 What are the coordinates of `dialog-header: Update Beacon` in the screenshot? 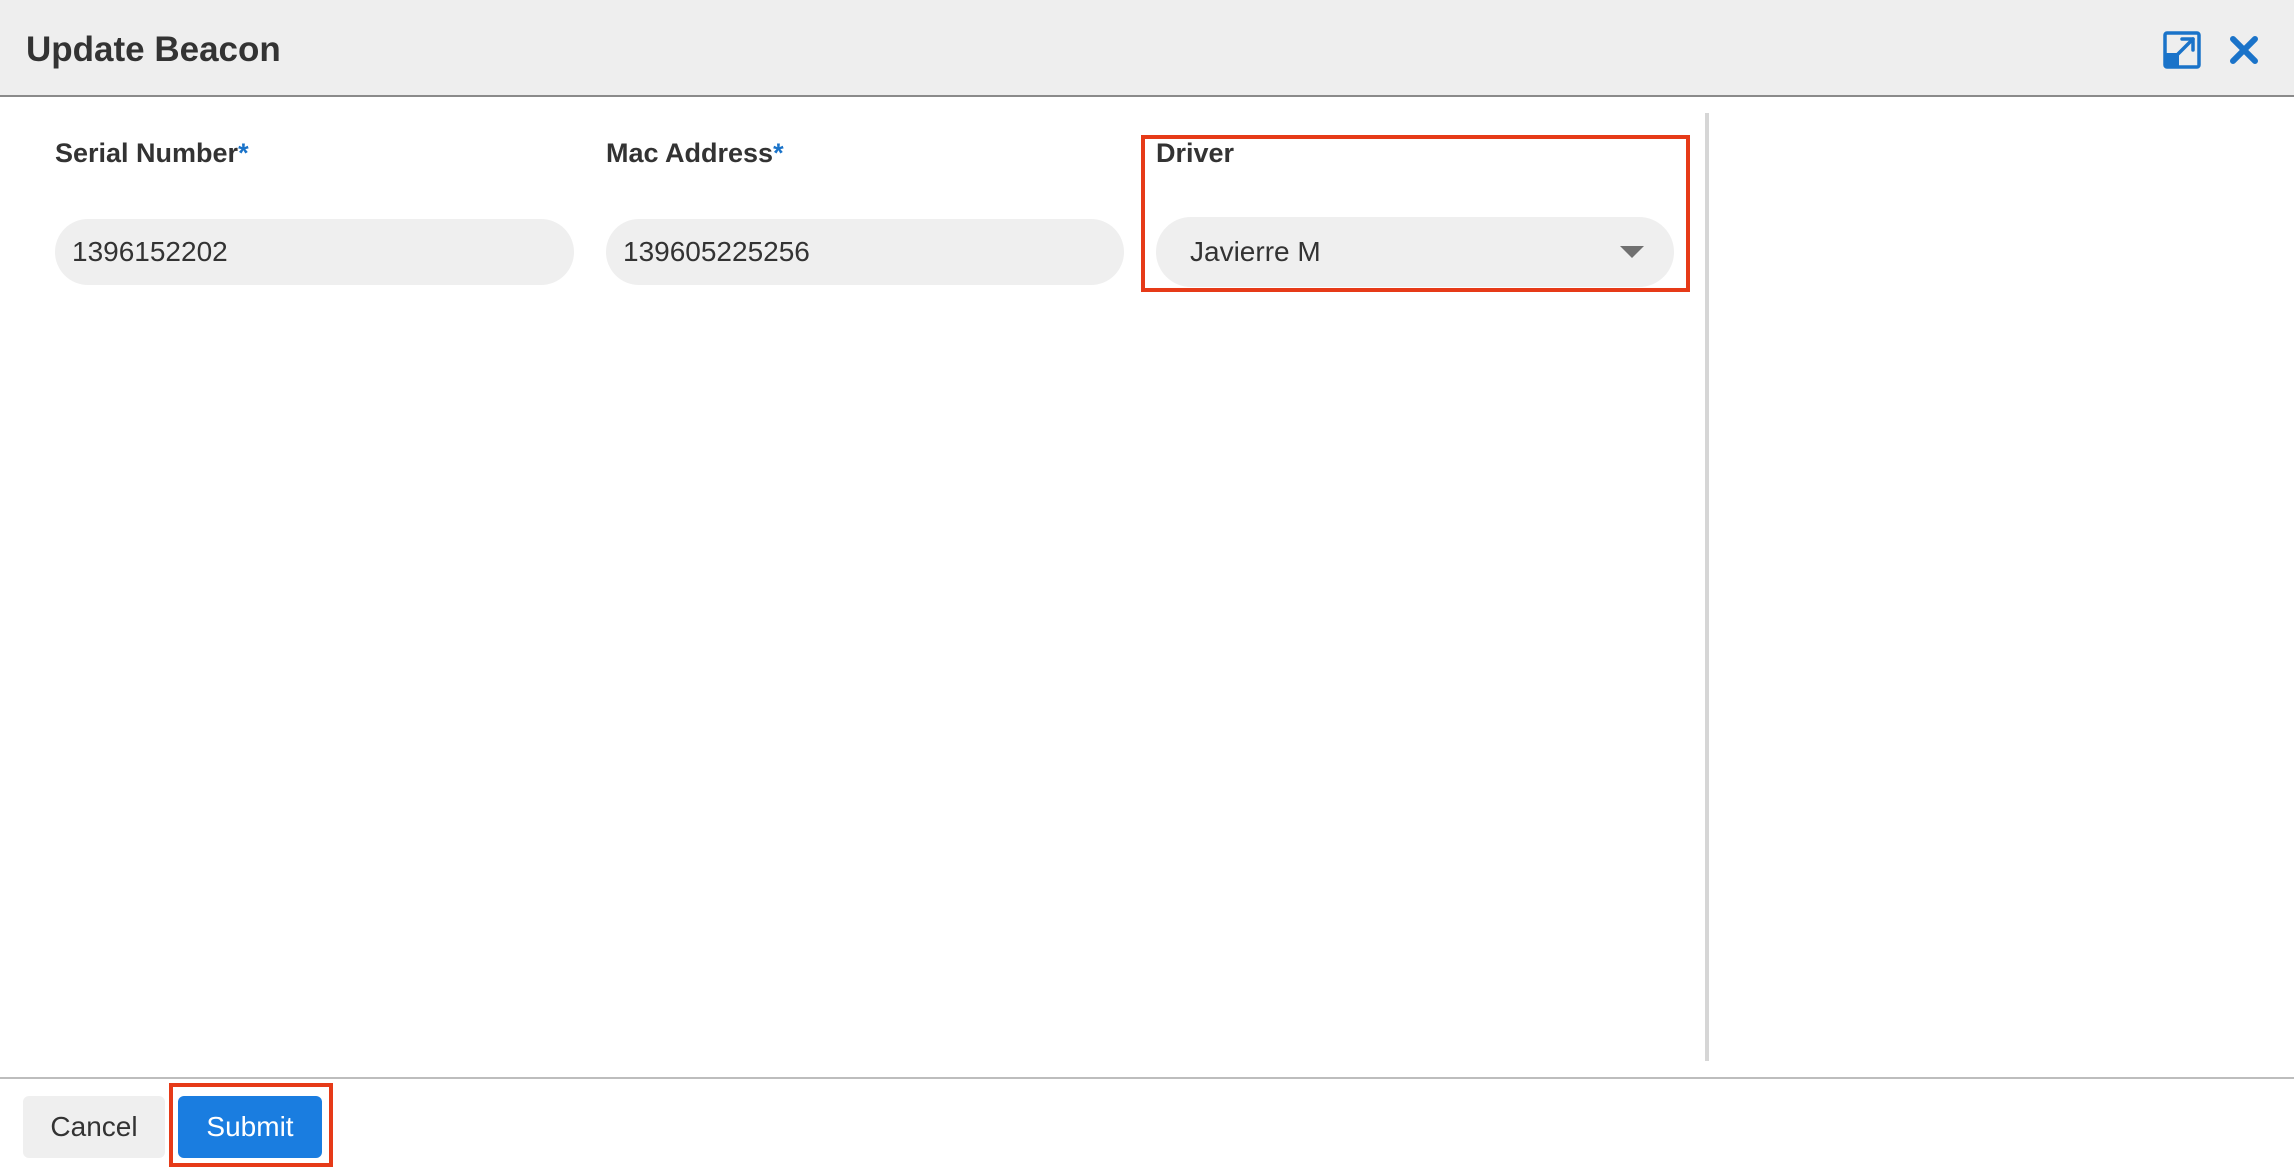 It's located at (1147, 48).